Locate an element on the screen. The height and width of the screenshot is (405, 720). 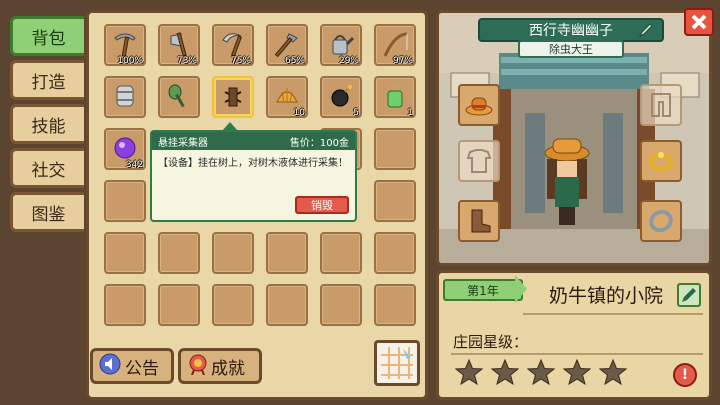
inventory-slot: 1 is located at coordinates (395, 97).